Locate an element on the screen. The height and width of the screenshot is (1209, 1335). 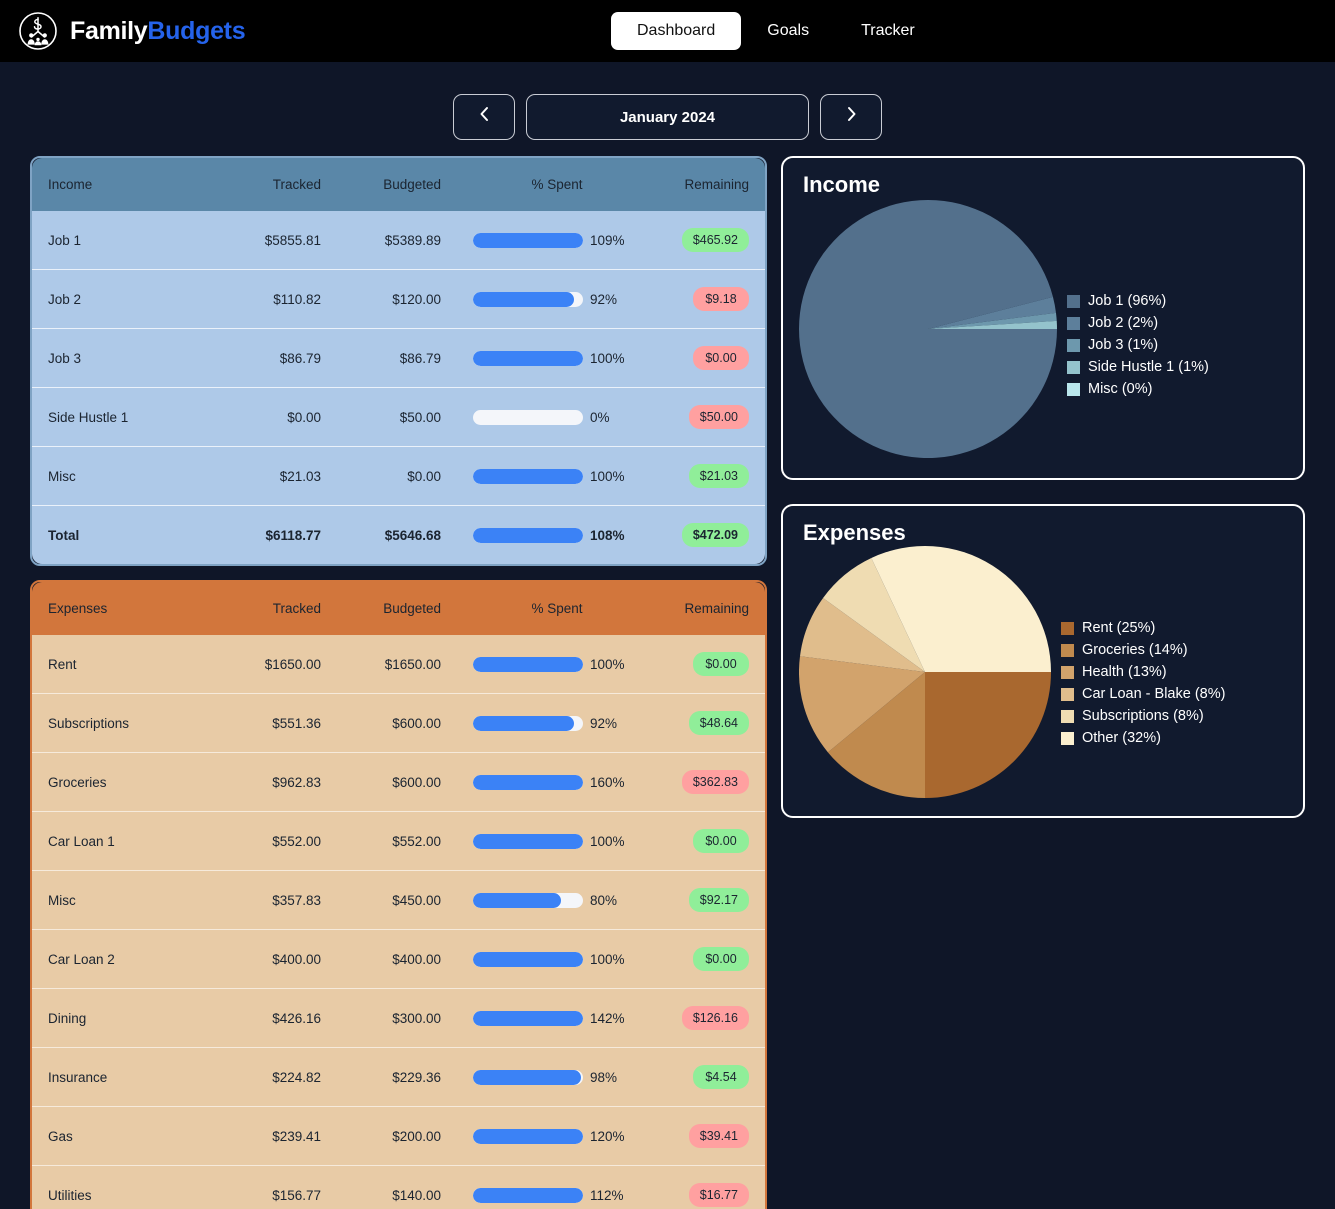
table-row: Car Loan 2 $400.00 $400.00 100% $0.00 is located at coordinates (398, 959).